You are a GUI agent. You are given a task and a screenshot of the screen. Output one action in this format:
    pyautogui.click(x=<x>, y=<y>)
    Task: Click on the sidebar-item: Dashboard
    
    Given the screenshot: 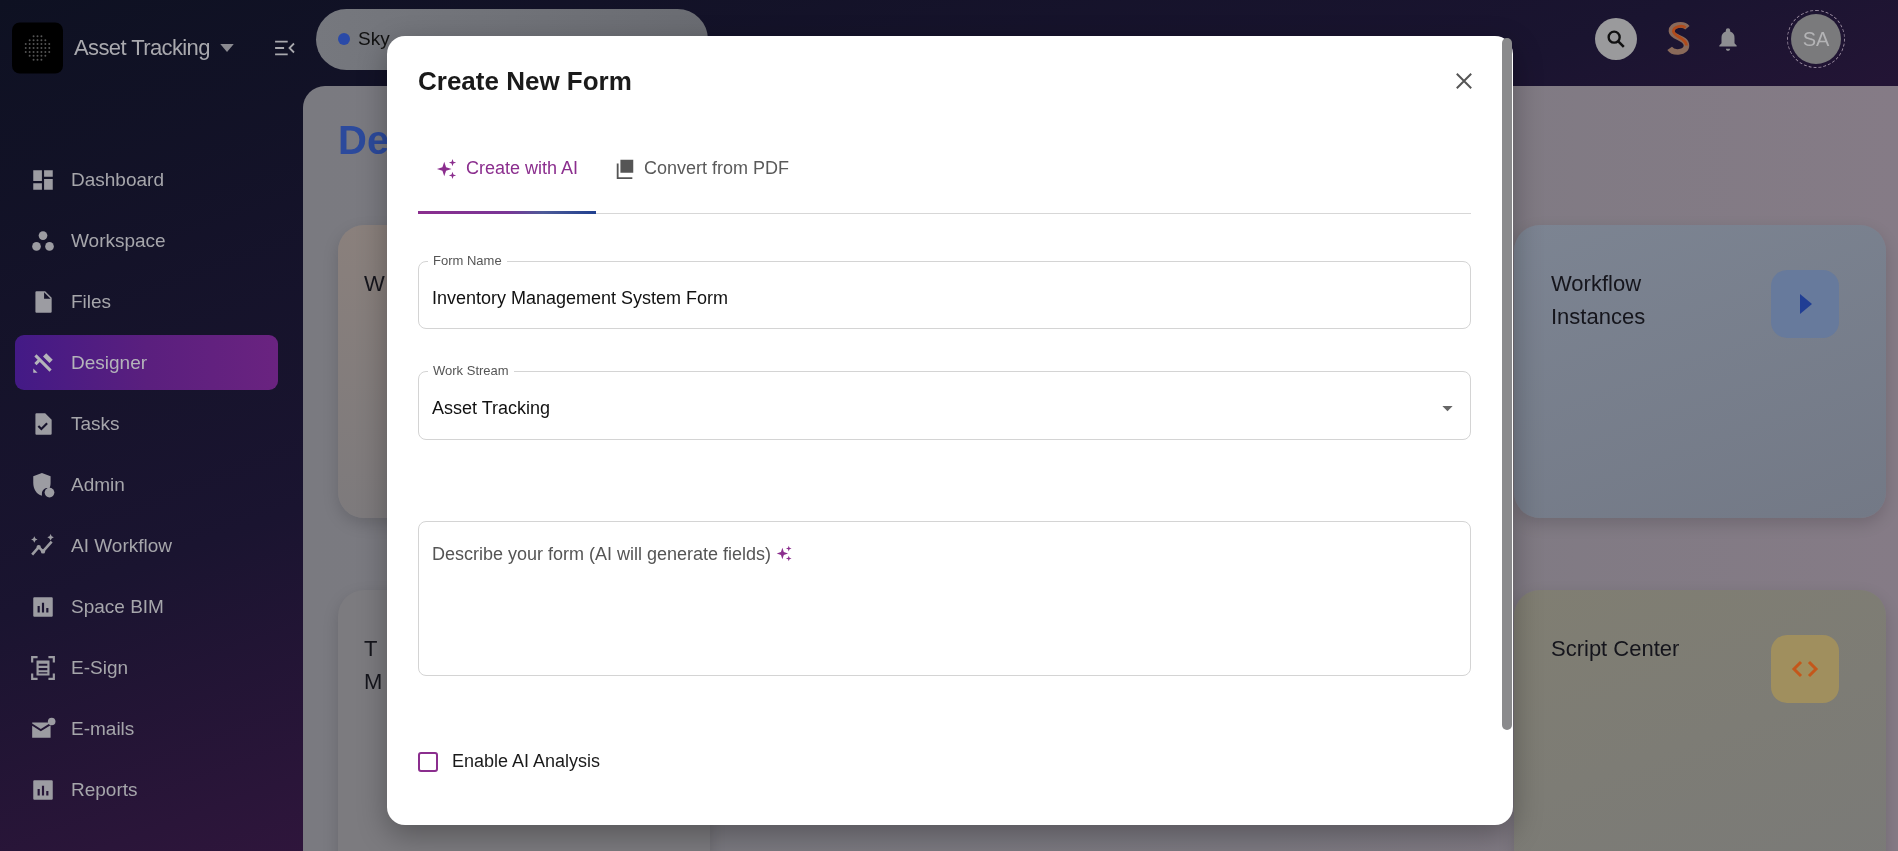 What is the action you would take?
    pyautogui.click(x=146, y=179)
    